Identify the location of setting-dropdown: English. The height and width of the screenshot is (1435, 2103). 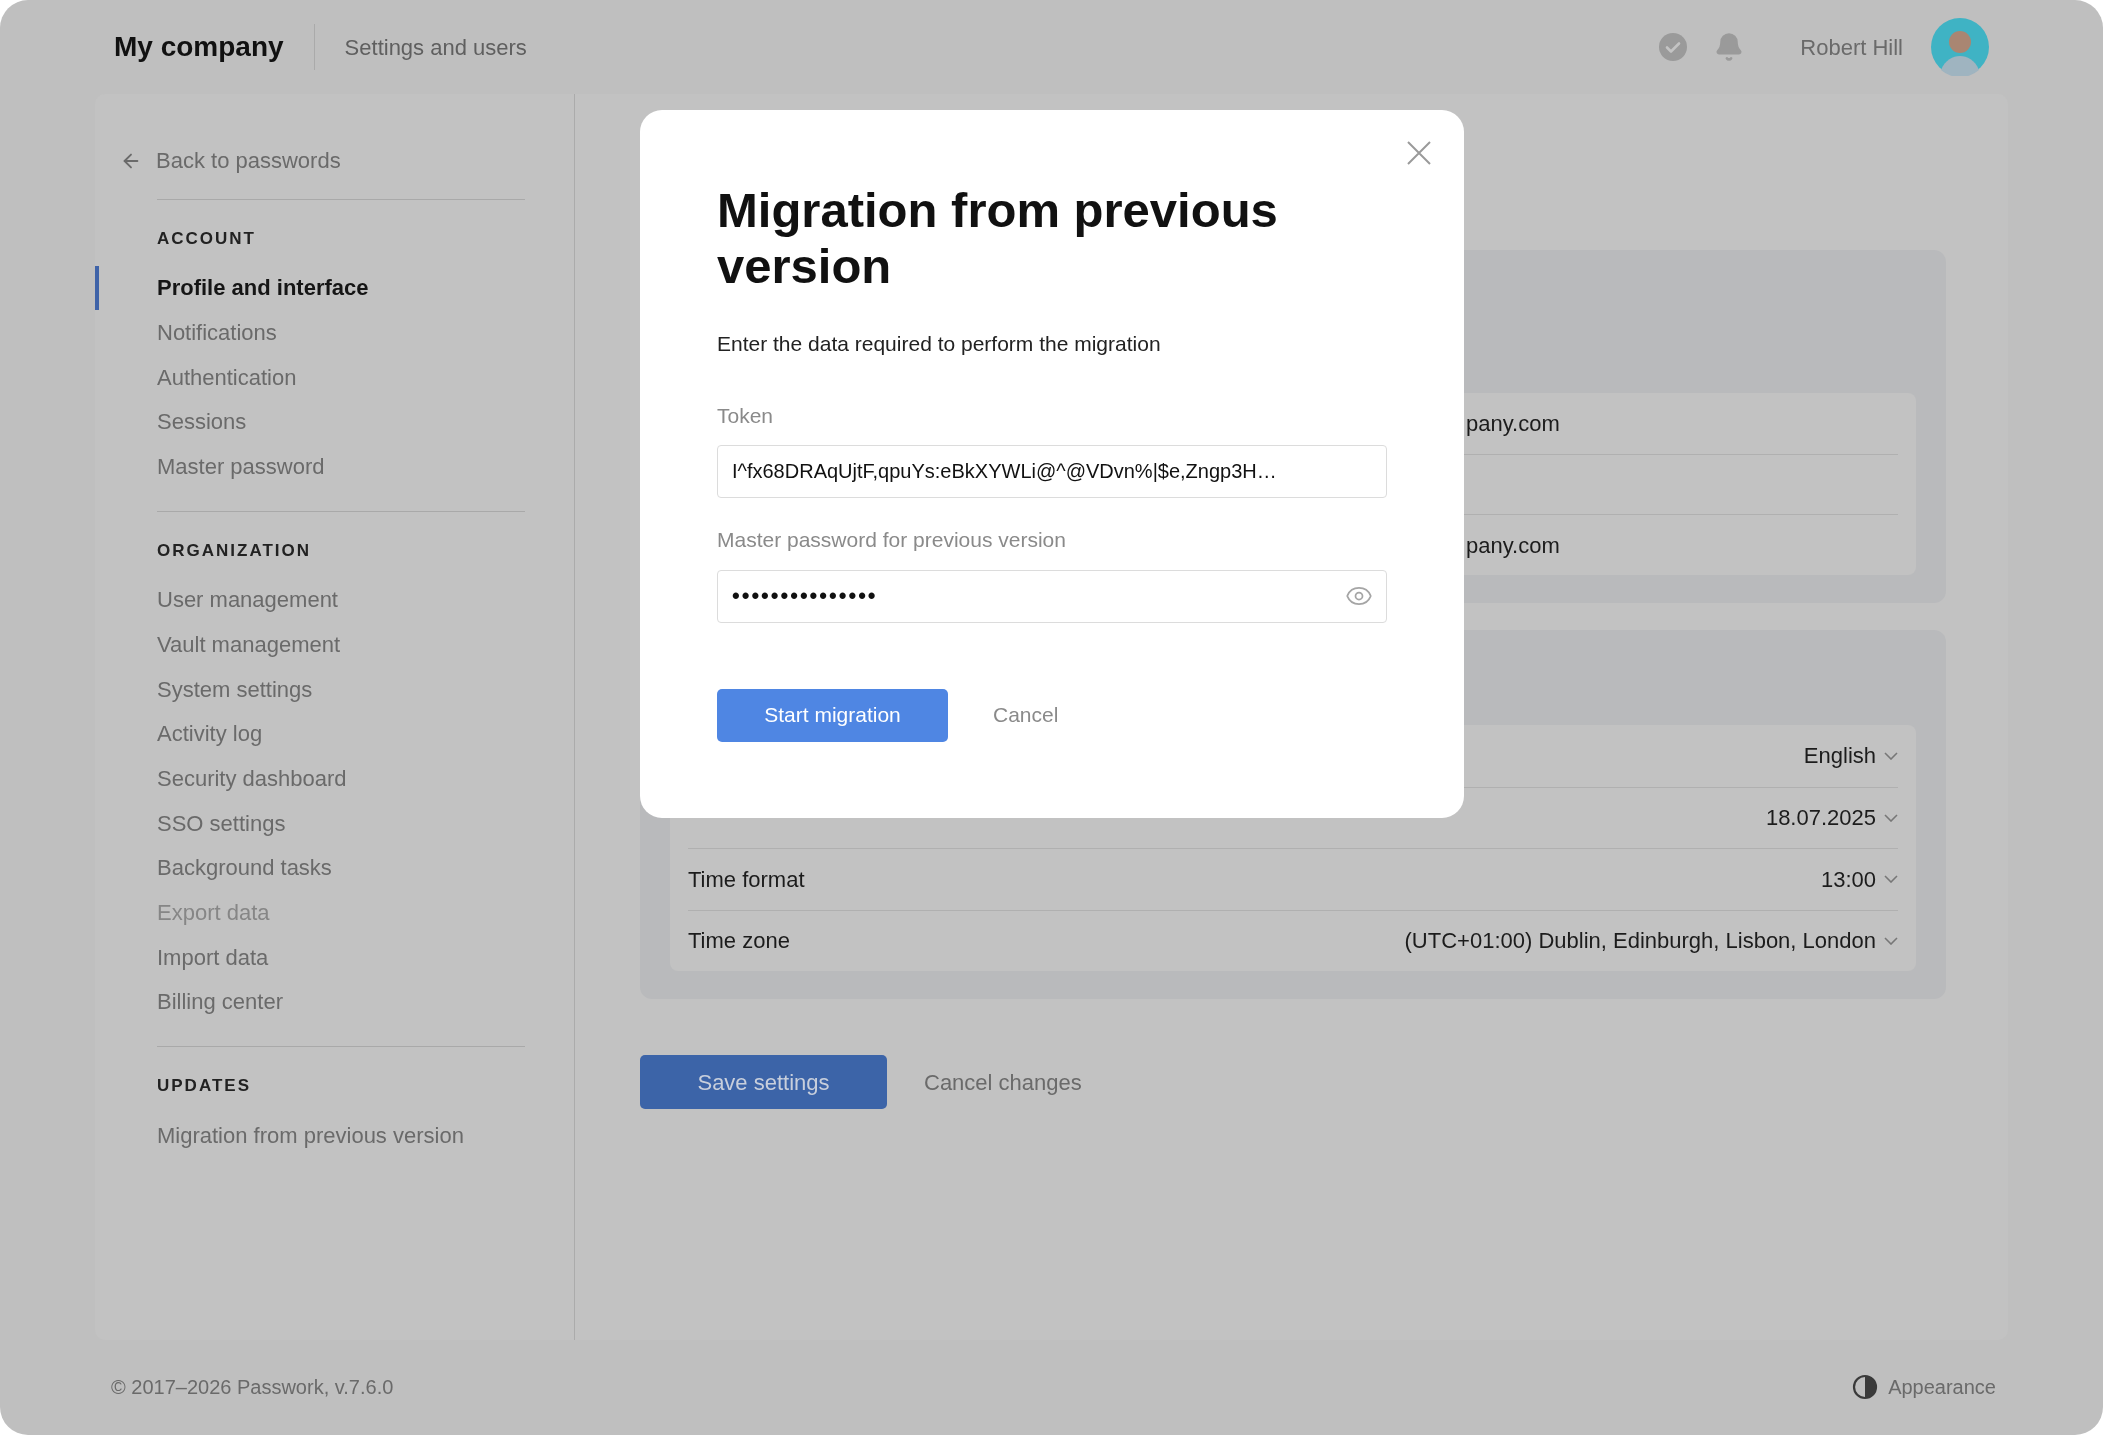
(1850, 756).